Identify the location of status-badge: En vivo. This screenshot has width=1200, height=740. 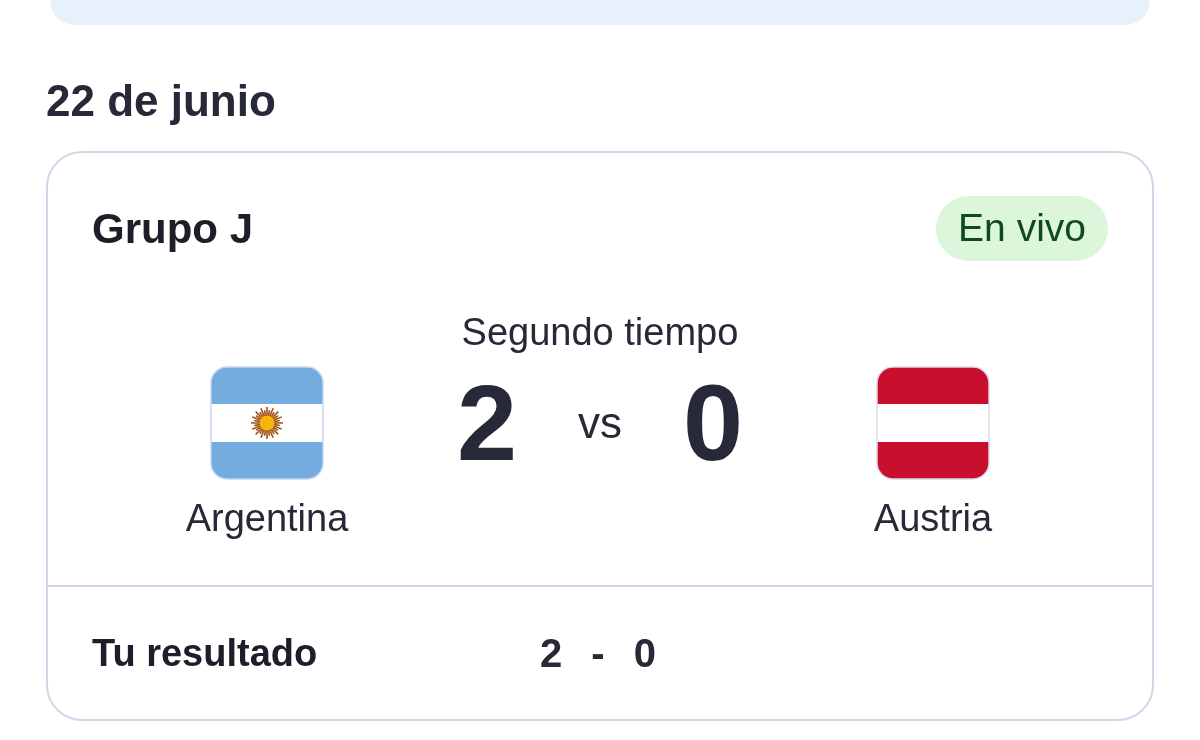
(1022, 228).